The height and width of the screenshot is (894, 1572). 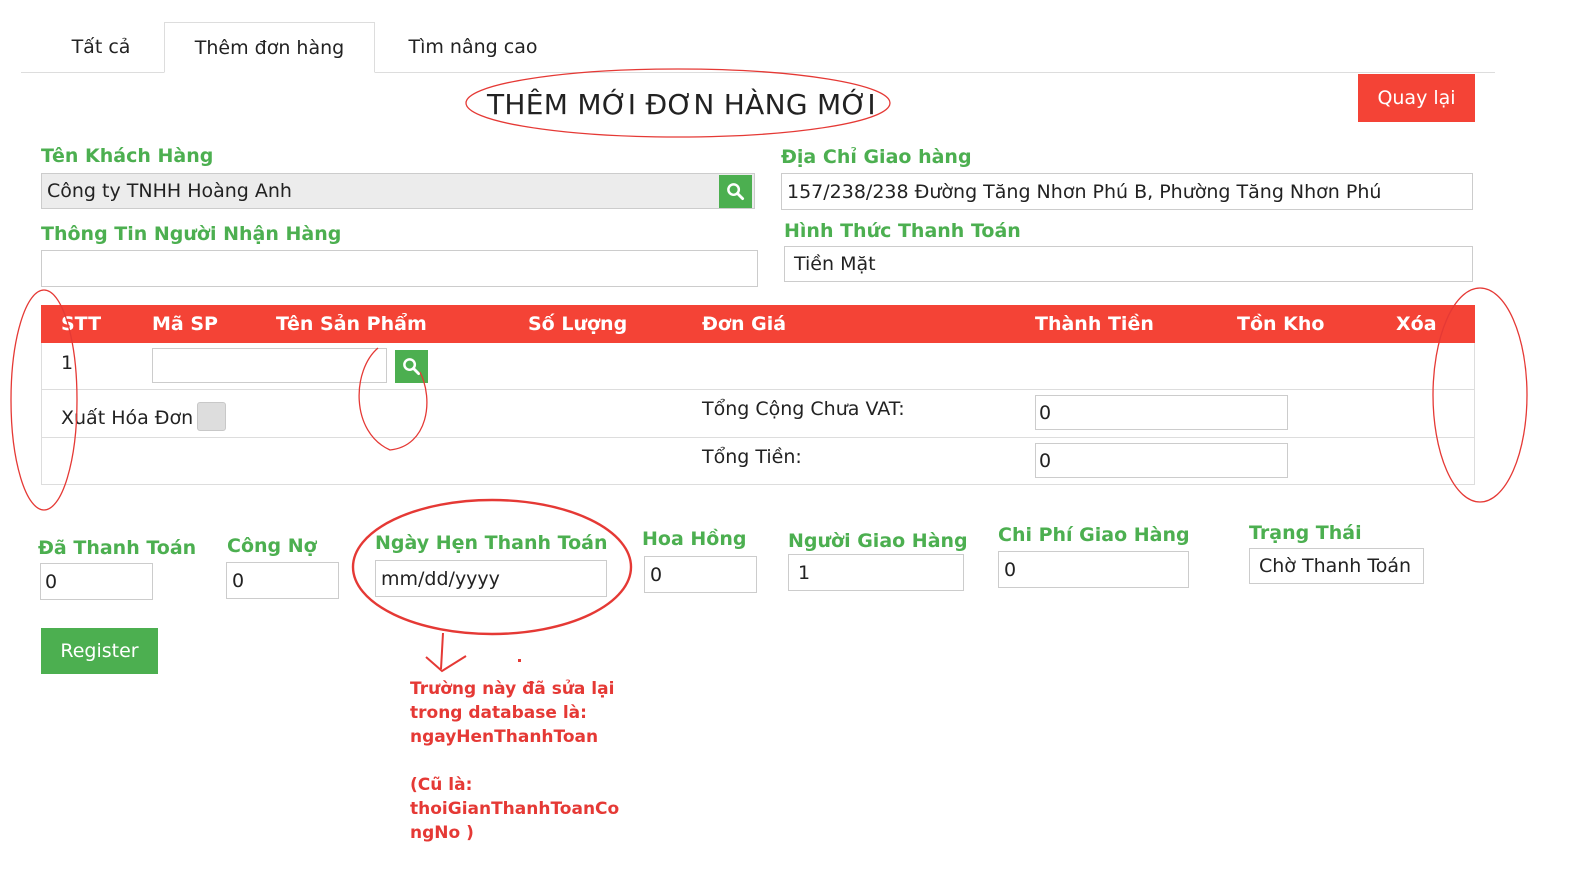 I want to click on shipper-label: Người Giao Hàng, so click(x=878, y=541).